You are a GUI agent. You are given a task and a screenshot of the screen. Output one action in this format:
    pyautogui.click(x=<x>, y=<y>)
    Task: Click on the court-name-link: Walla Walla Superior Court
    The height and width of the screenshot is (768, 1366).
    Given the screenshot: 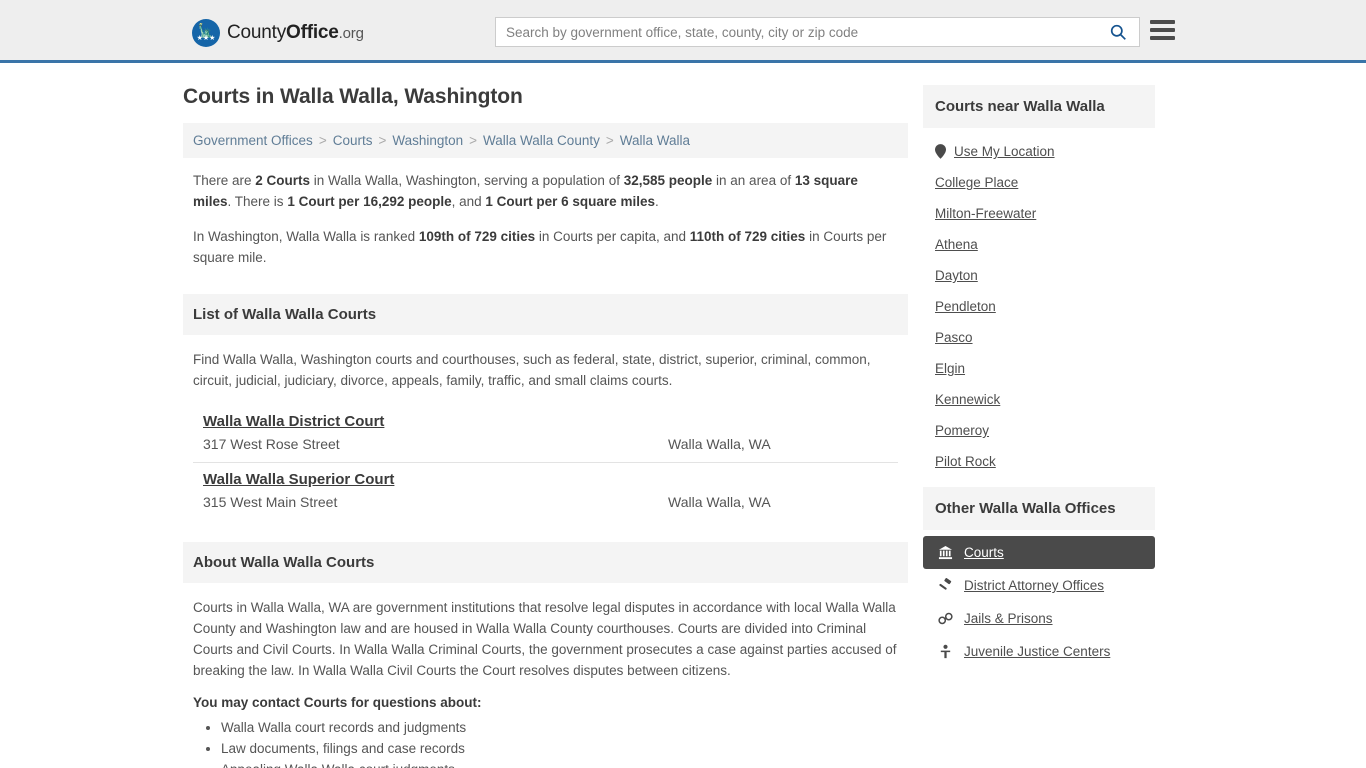 What is the action you would take?
    pyautogui.click(x=298, y=479)
    